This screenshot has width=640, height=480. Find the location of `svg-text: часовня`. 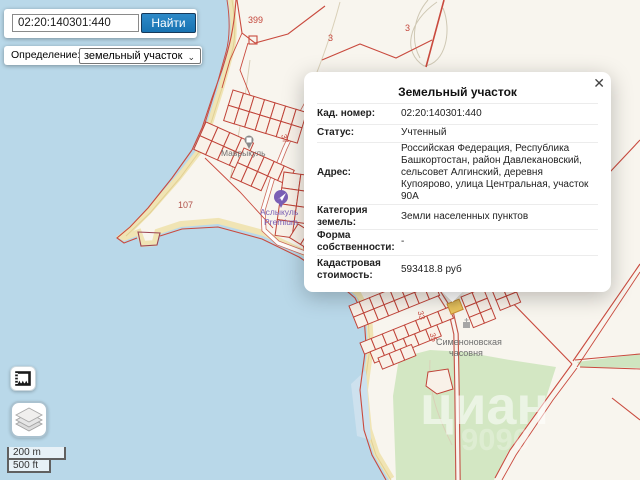

svg-text: часовня is located at coordinates (466, 353).